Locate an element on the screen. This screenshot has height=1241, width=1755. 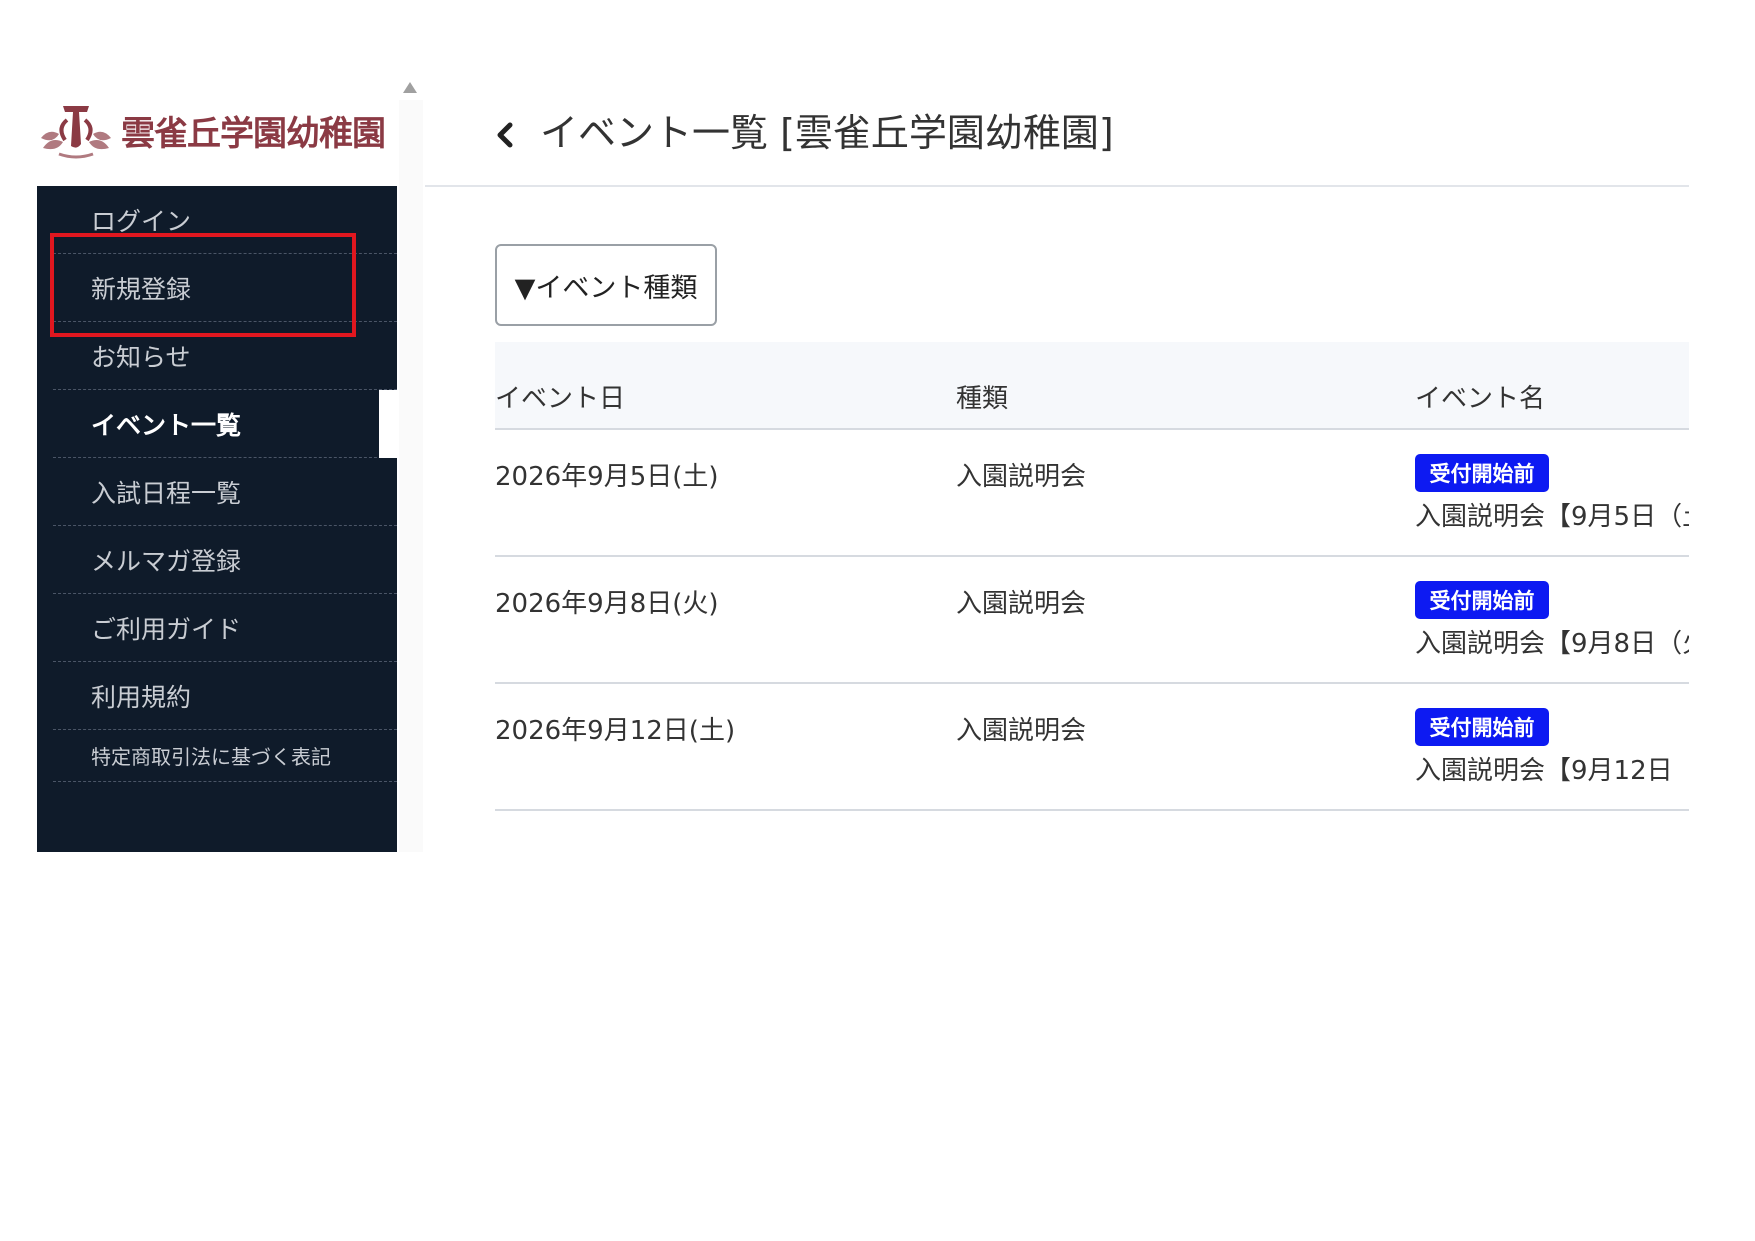
table-row: 2026年9月5日(土) 入園説明会 受付開始前 入園説明会【9月5日（土 is located at coordinates (1092, 493).